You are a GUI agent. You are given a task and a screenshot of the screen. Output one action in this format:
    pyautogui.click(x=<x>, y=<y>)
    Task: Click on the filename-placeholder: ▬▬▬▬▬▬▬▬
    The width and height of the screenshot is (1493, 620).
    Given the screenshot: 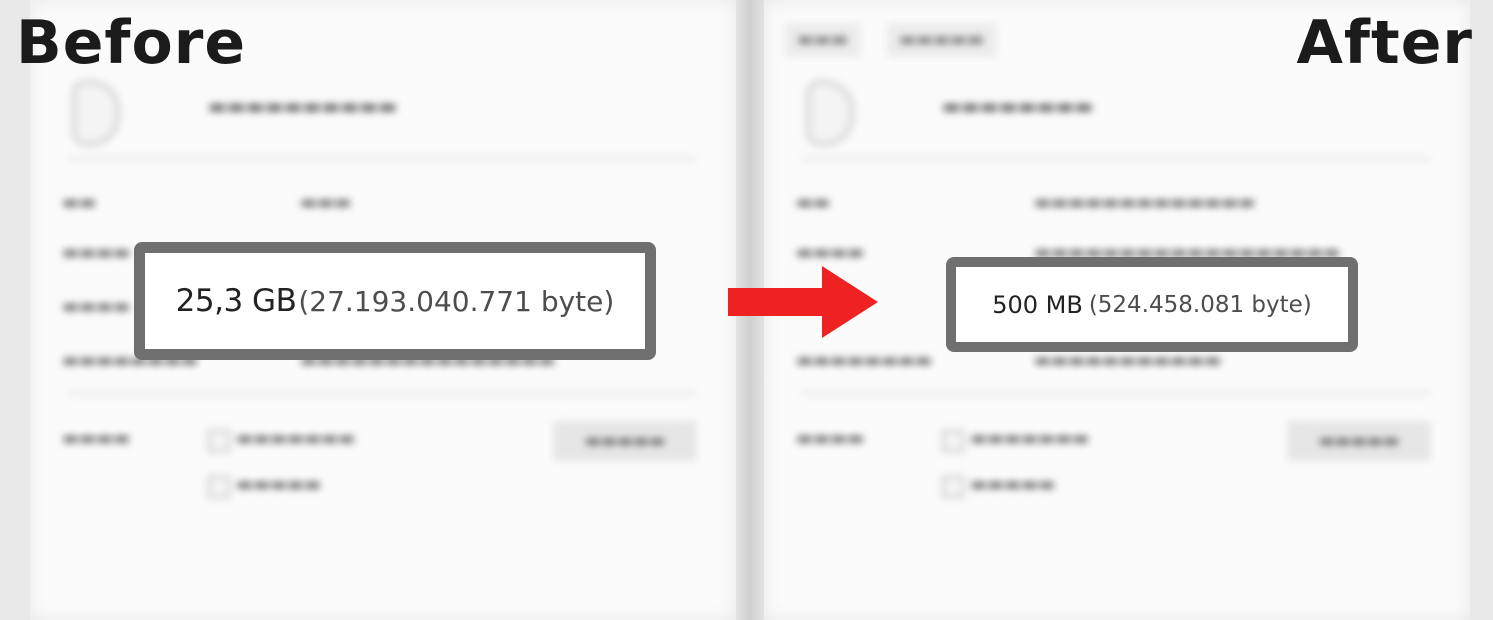 What is the action you would take?
    pyautogui.click(x=1018, y=106)
    